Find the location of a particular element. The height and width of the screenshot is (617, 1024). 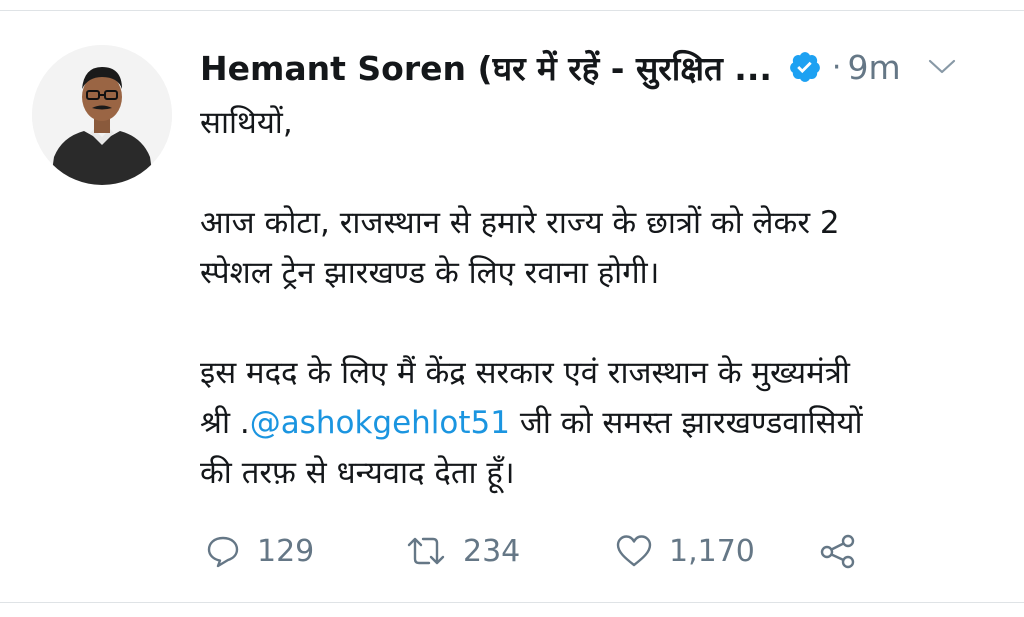

heart-icon is located at coordinates (634, 551).